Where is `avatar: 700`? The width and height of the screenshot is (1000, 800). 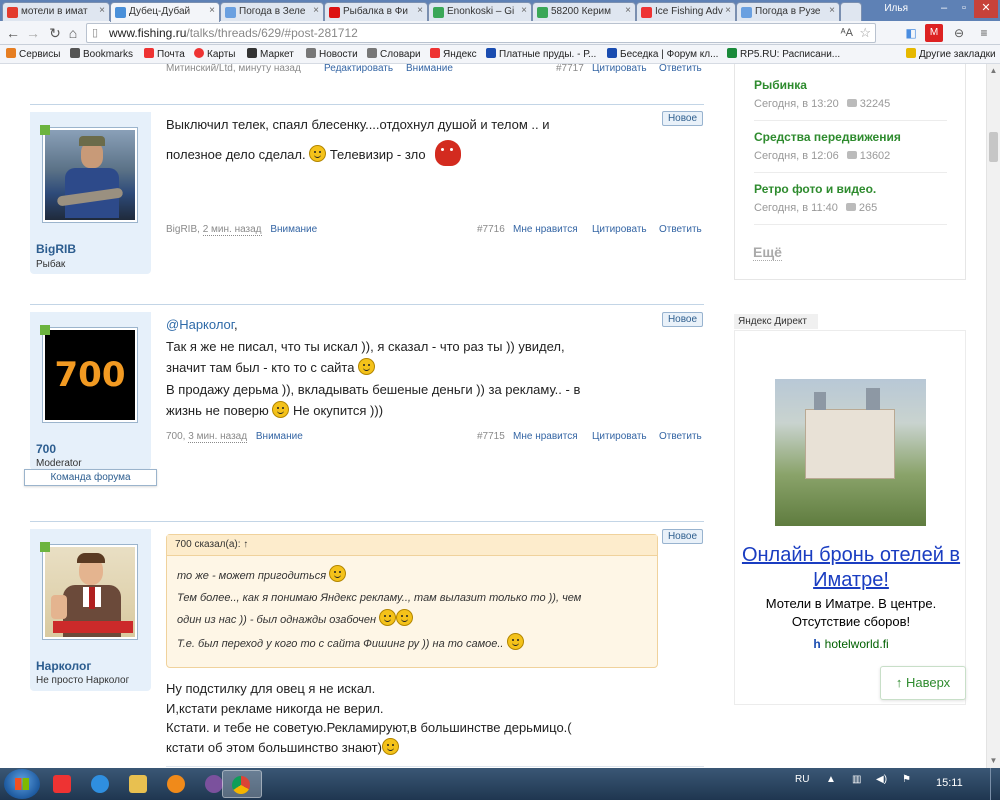
avatar: 700 is located at coordinates (90, 375).